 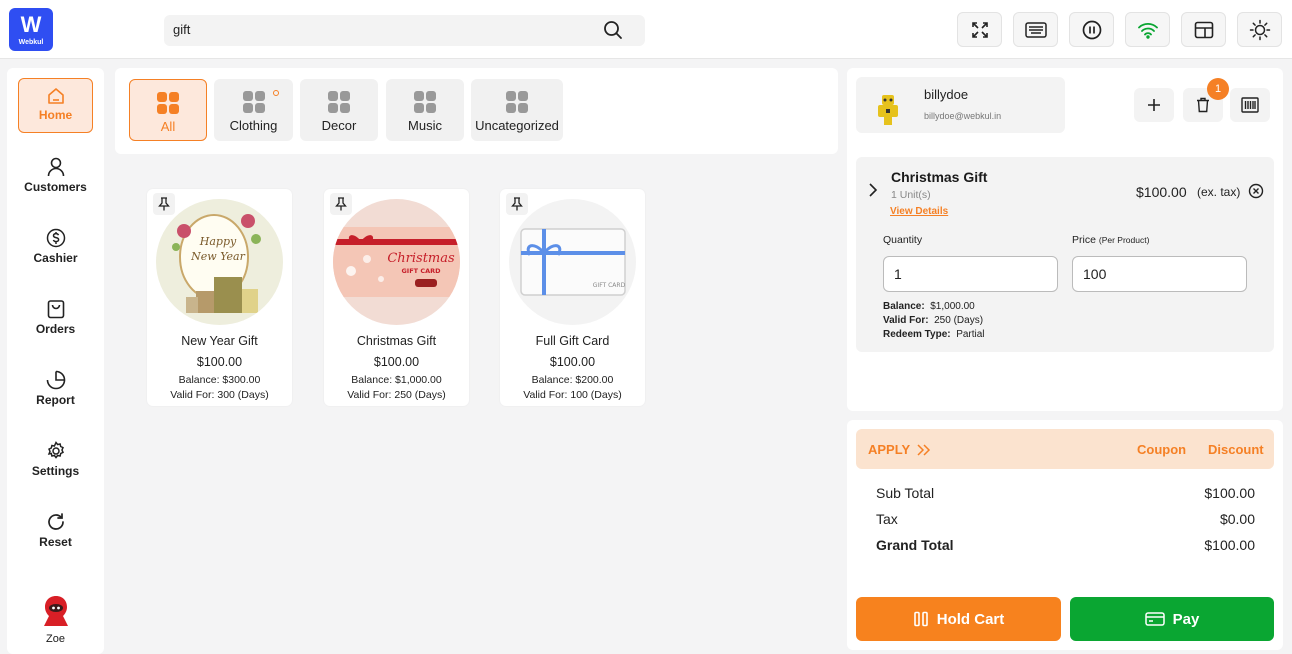 I want to click on product-validity: Valid For: 250 (Days), so click(x=396, y=395).